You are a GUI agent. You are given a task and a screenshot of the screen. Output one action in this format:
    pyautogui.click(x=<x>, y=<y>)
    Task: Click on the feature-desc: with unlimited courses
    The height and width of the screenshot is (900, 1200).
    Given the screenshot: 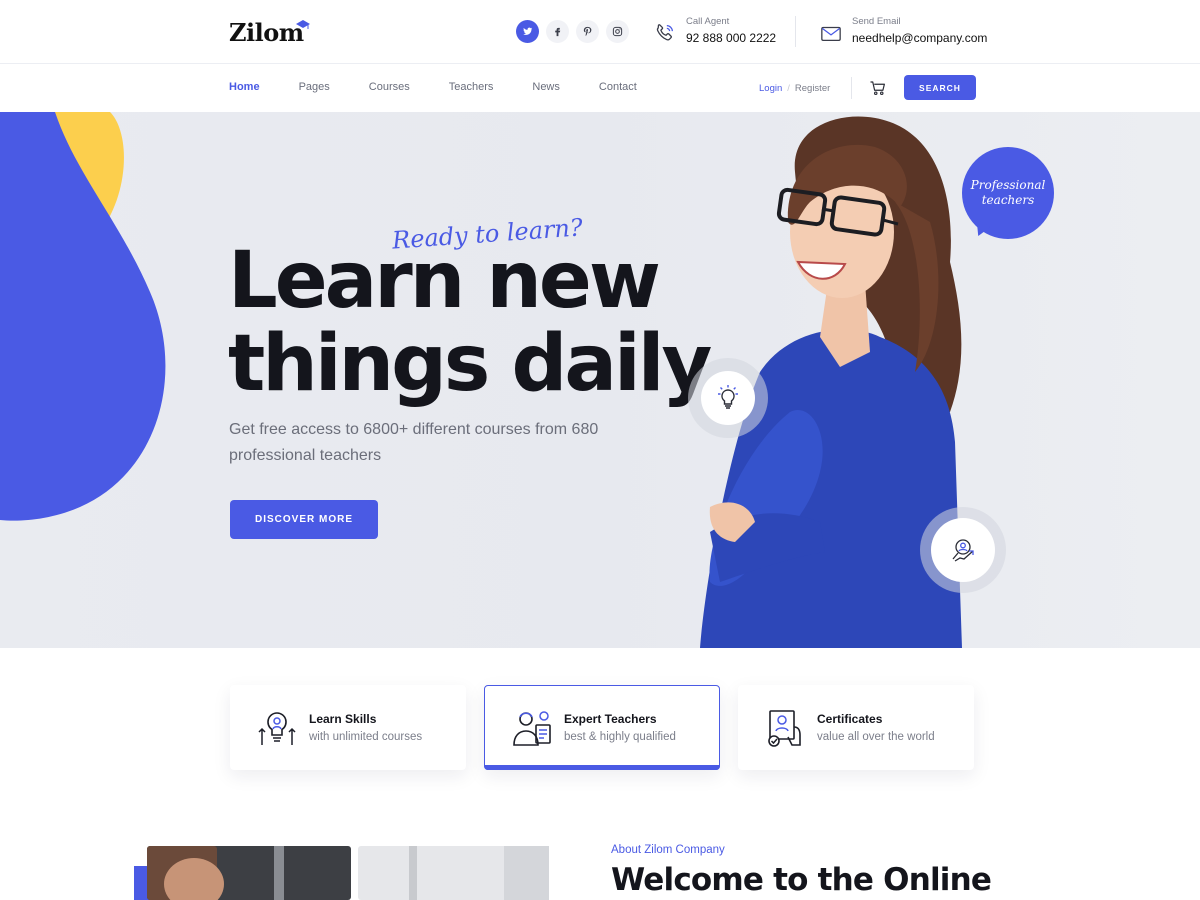 What is the action you would take?
    pyautogui.click(x=366, y=737)
    